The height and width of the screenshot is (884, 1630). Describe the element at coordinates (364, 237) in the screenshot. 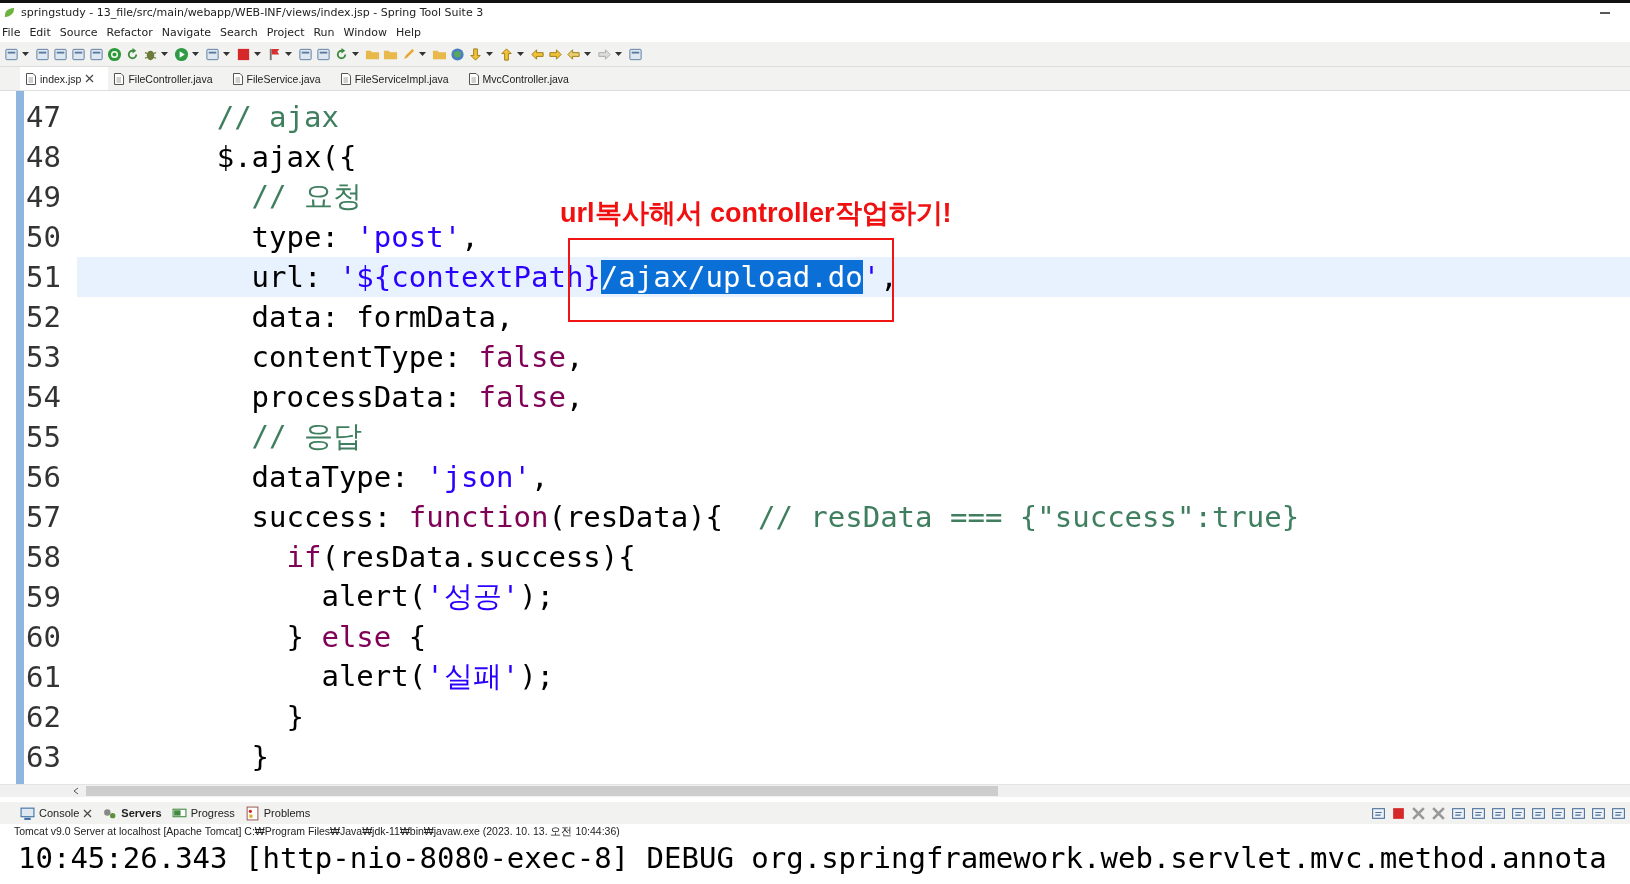

I see `code-line: type: 'post',` at that location.